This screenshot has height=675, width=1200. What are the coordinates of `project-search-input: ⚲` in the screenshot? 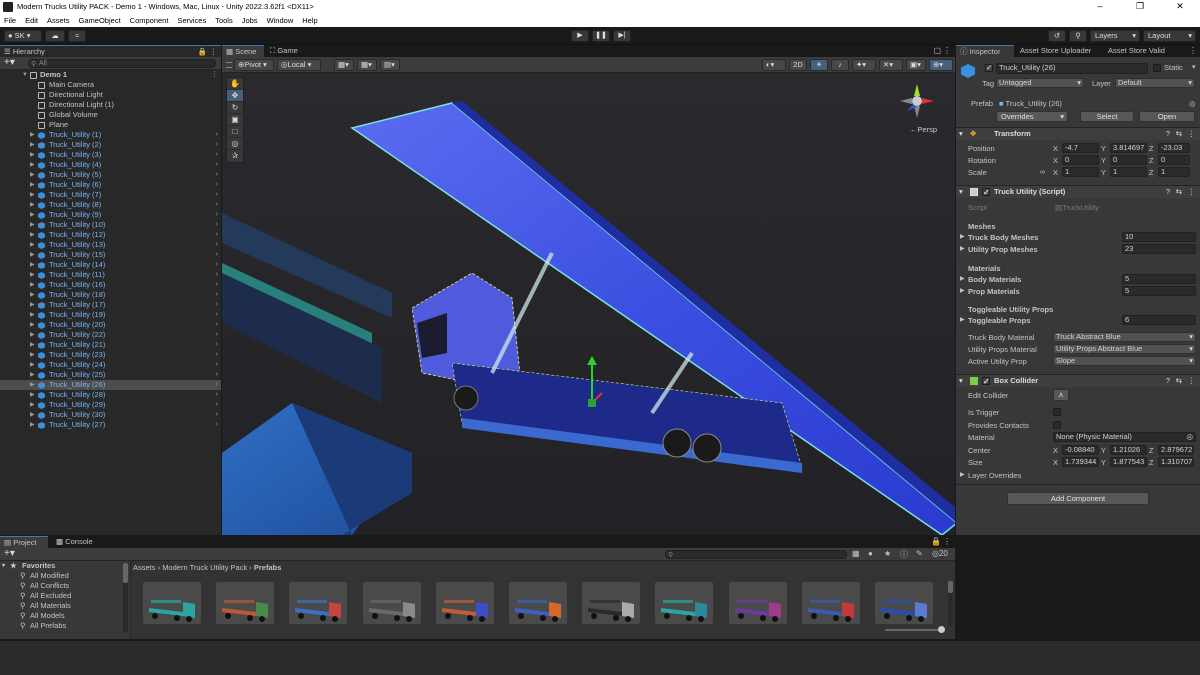 It's located at (756, 554).